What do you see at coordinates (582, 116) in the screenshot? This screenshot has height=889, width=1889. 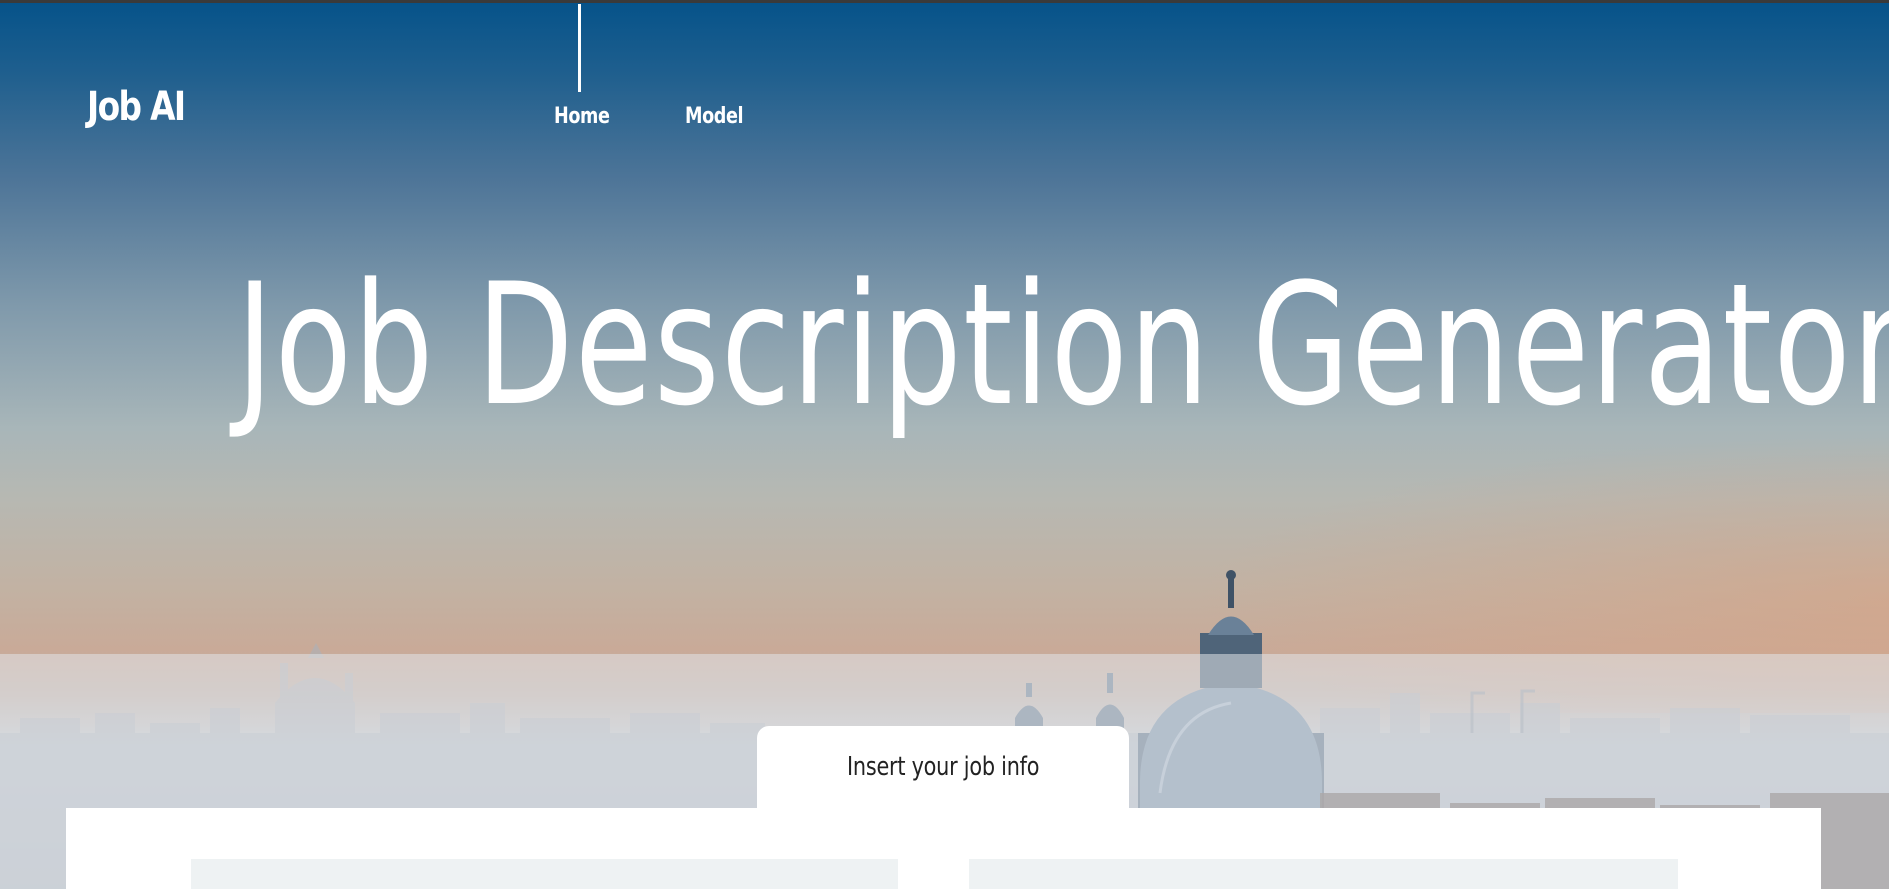 I see `nav-item-home: Home` at bounding box center [582, 116].